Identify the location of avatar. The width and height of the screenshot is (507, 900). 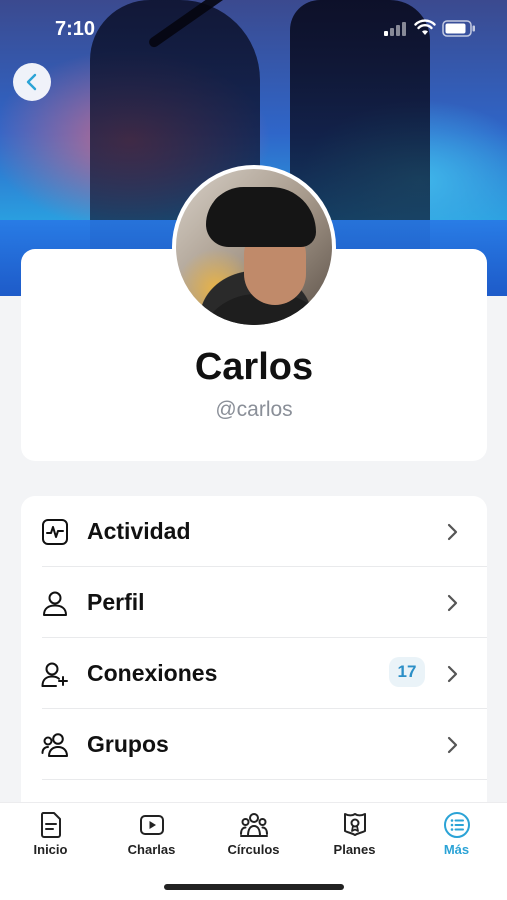
(254, 247).